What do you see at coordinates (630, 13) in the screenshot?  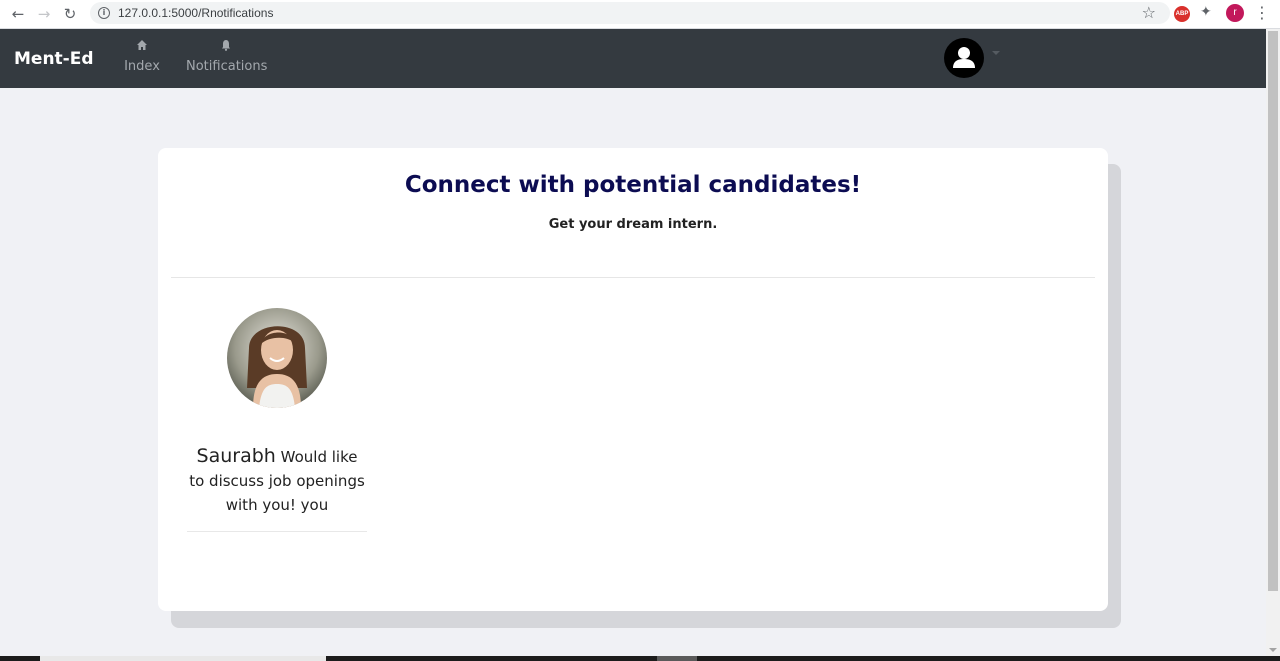 I see `address-bar: i 127.0.0.1:5000/Rnotifications ☆` at bounding box center [630, 13].